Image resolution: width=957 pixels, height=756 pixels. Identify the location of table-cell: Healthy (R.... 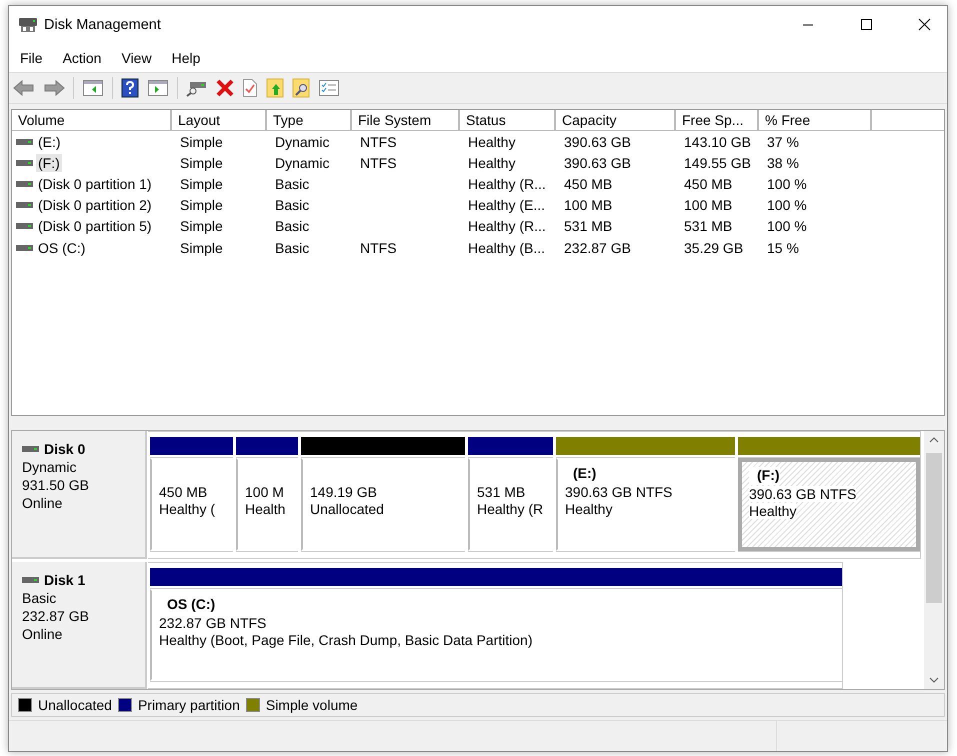
(507, 226).